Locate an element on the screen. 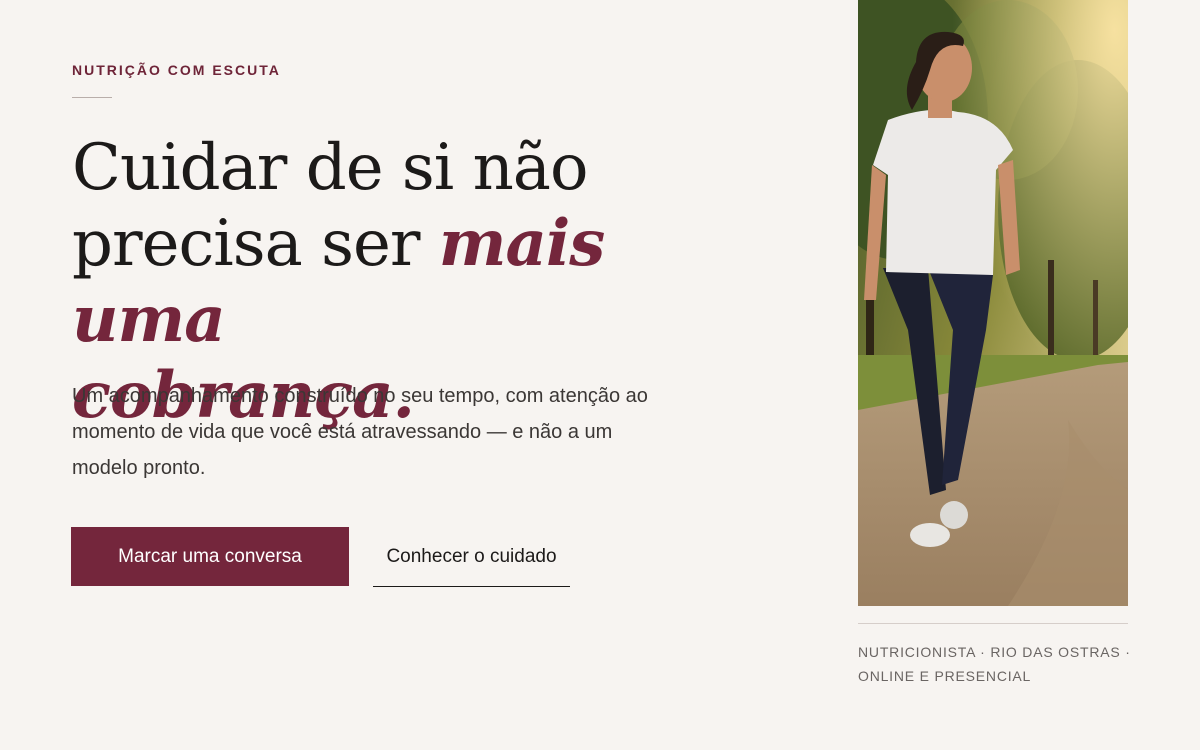  eyebrow-label: NUTRIÇÃO COM ESCUTA is located at coordinates (176, 70).